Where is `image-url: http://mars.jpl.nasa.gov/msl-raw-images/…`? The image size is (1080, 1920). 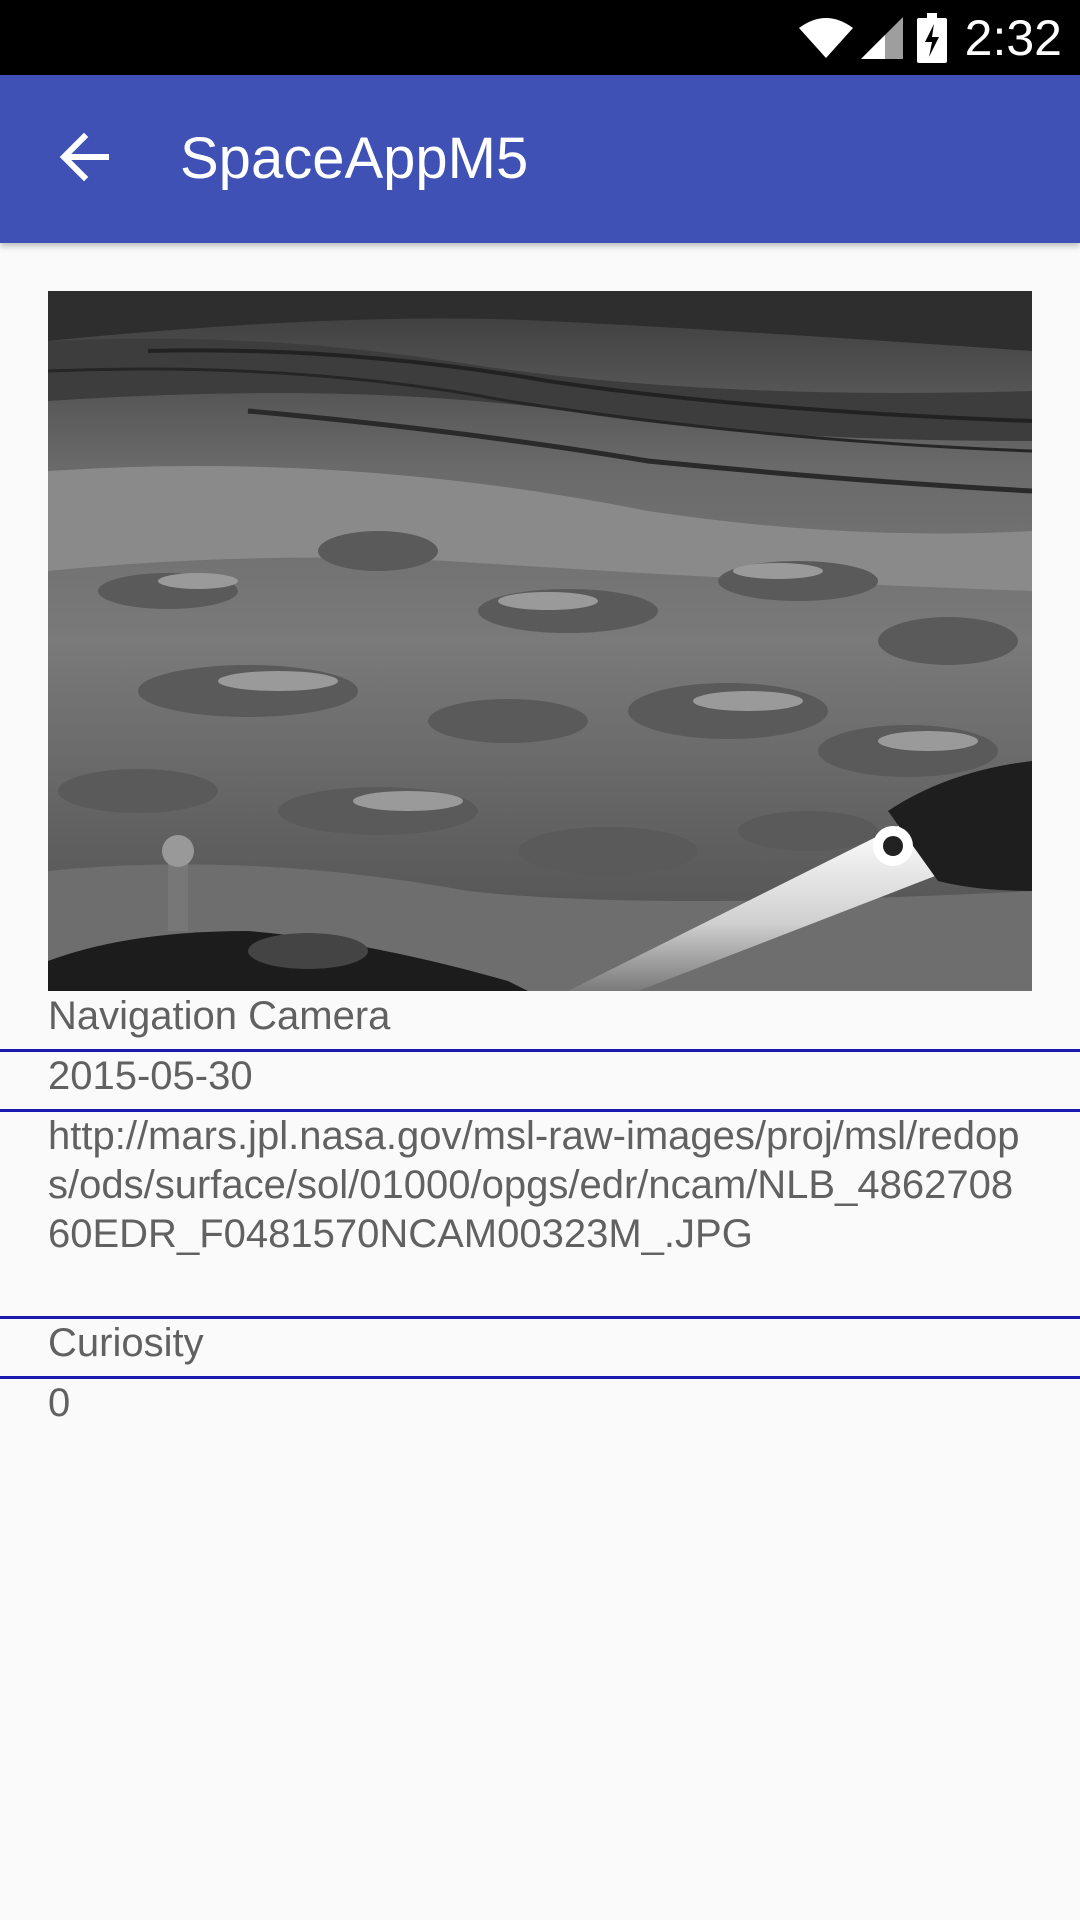
image-url: http://mars.jpl.nasa.gov/msl-raw-images/… is located at coordinates (534, 1185).